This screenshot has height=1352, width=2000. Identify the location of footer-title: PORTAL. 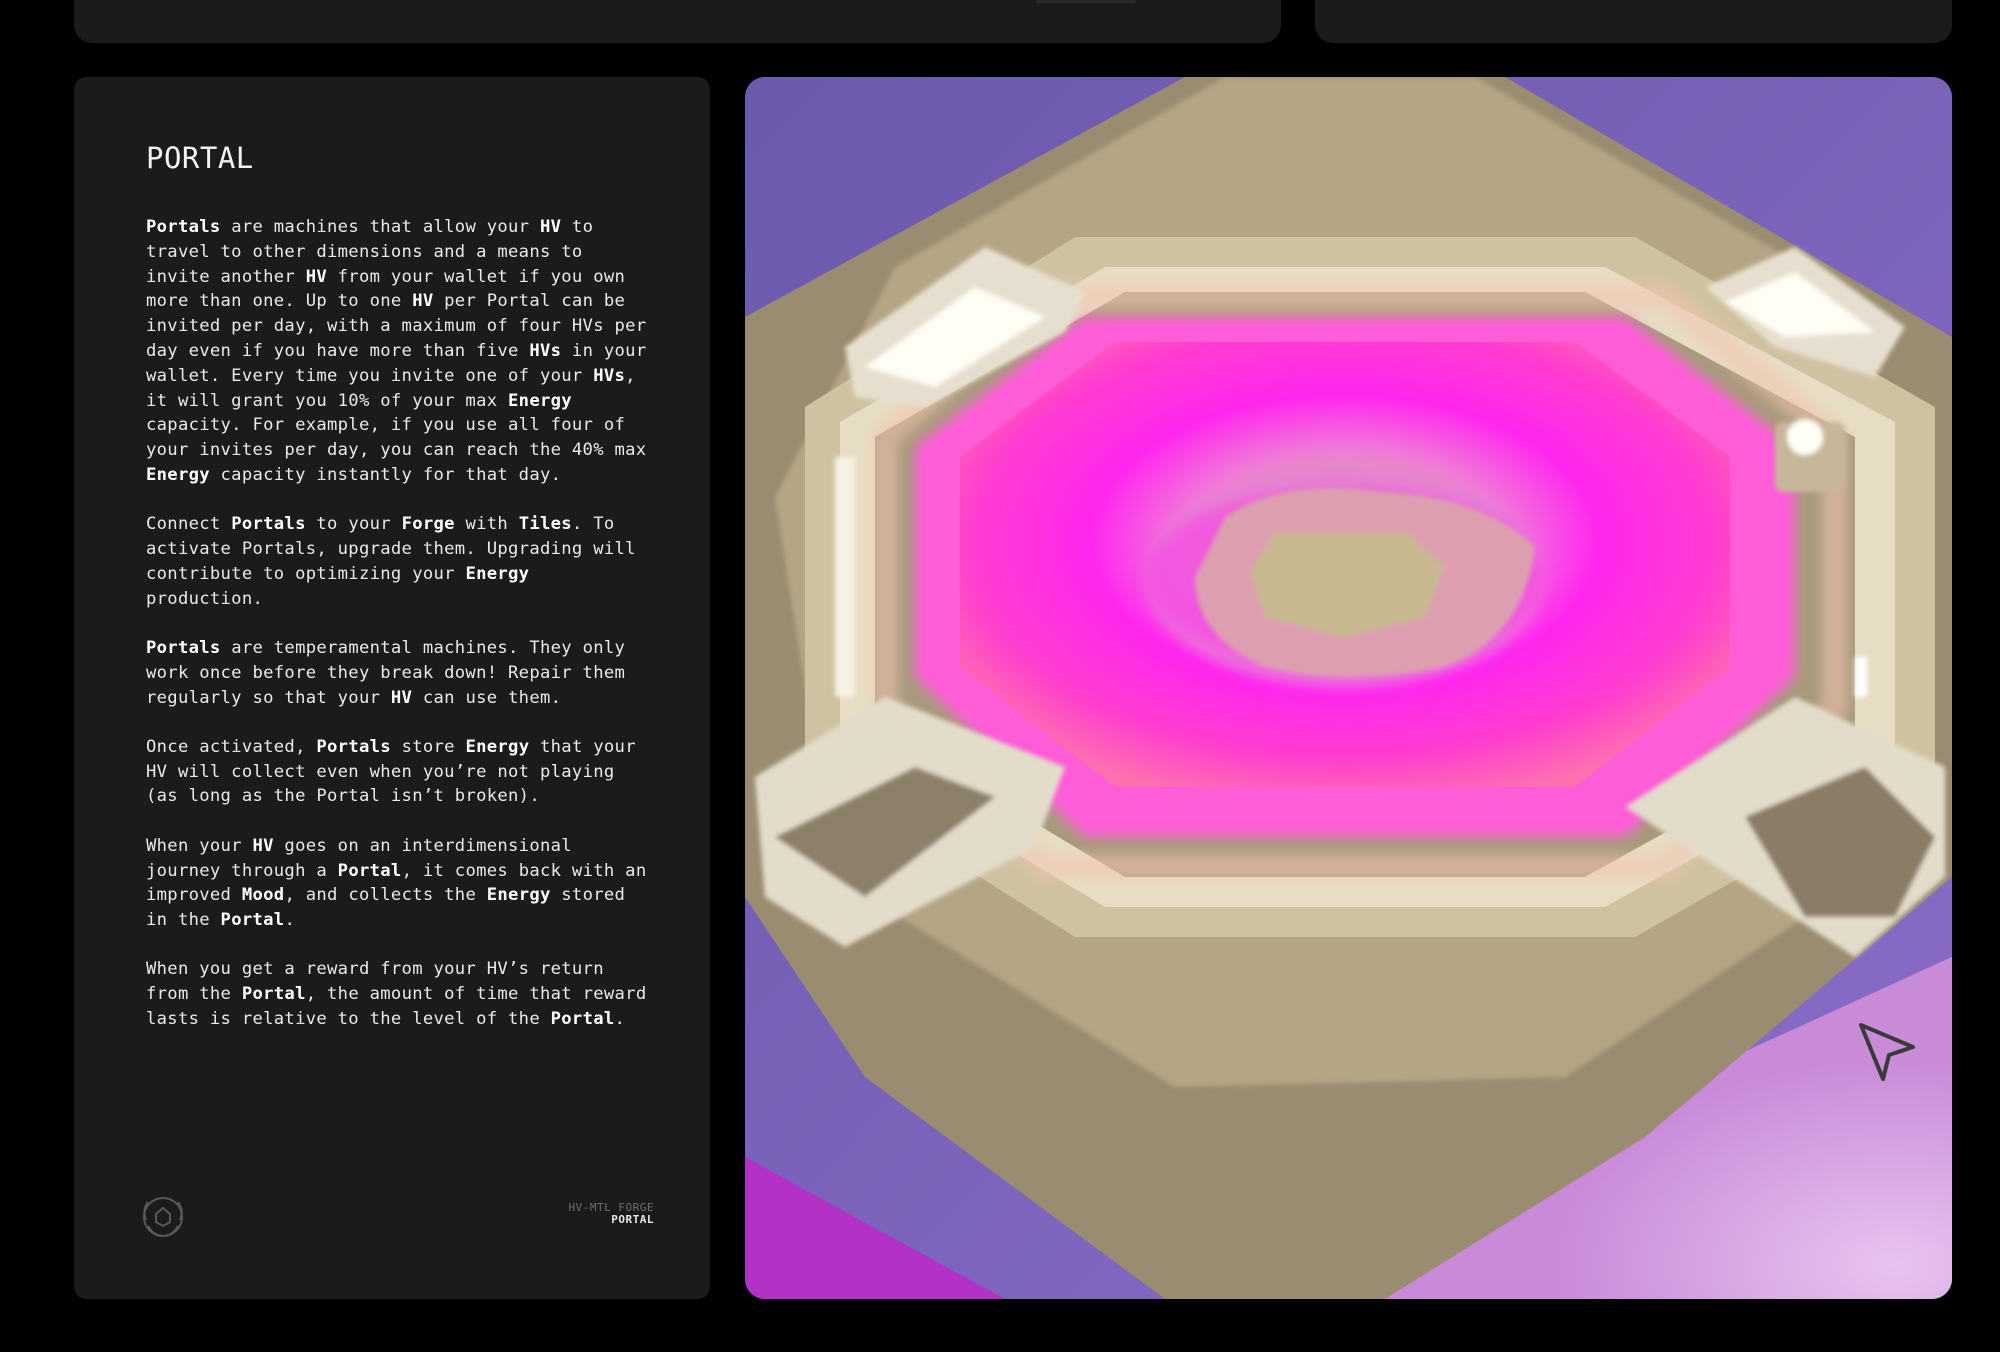
(632, 1219).